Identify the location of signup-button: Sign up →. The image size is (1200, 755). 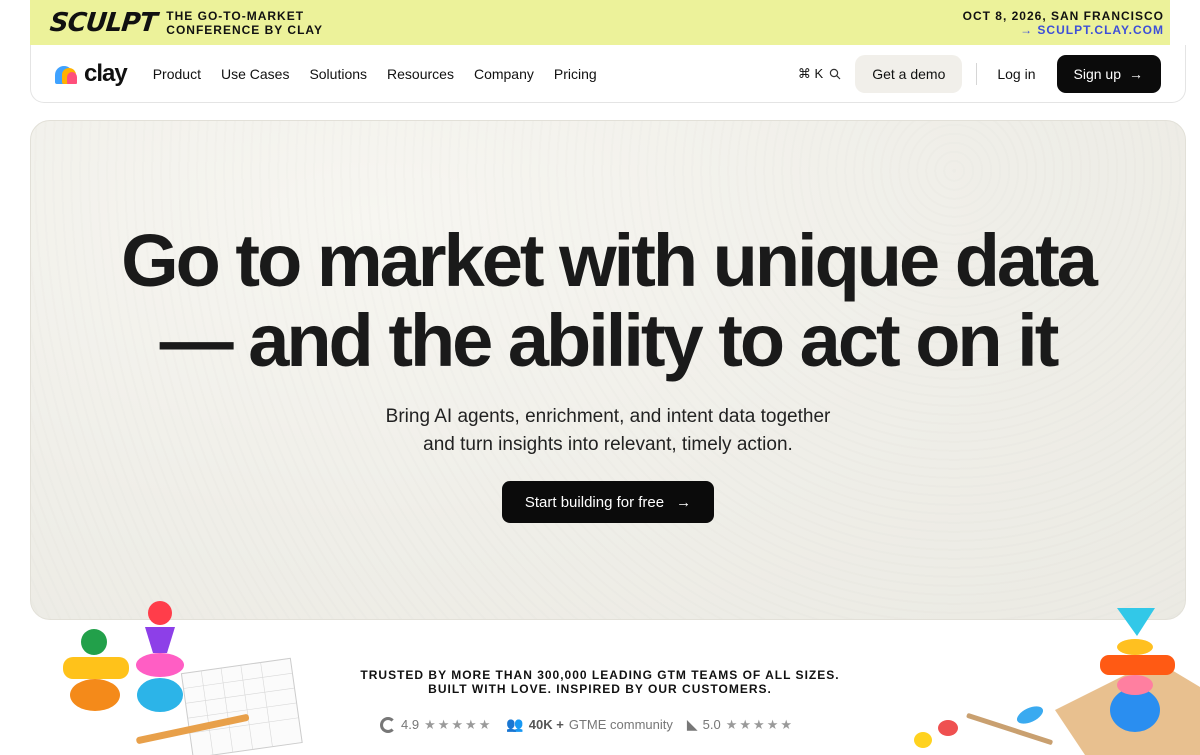
(1108, 73).